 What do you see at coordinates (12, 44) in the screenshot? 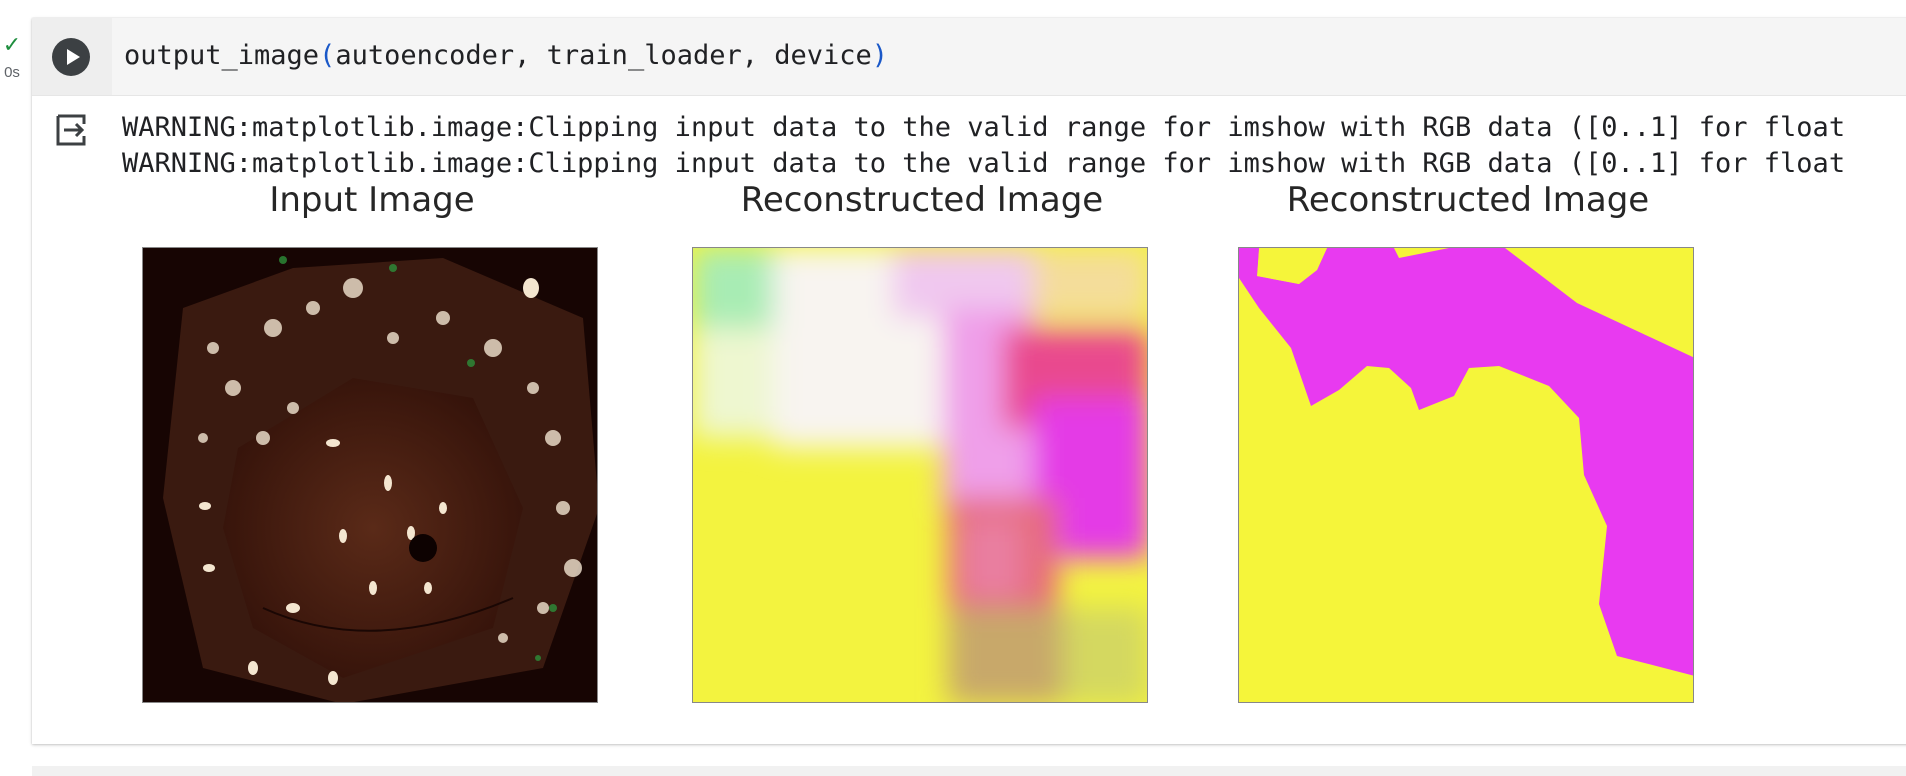
I see `check-icon: ✓` at bounding box center [12, 44].